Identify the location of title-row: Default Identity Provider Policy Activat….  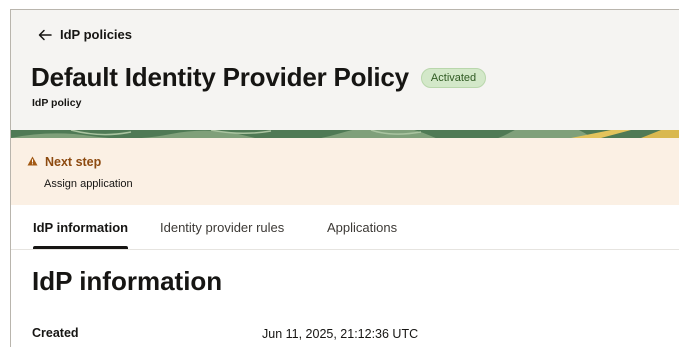
(259, 77).